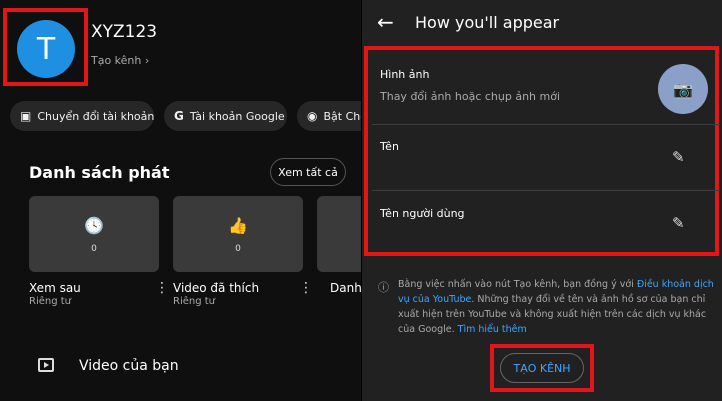  I want to click on playlist-thumb-watch-later: 🕓 0, so click(94, 234).